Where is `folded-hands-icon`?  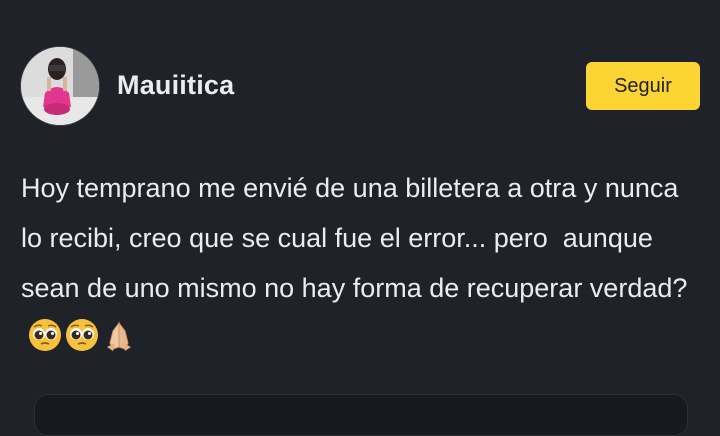
folded-hands-icon is located at coordinates (119, 336).